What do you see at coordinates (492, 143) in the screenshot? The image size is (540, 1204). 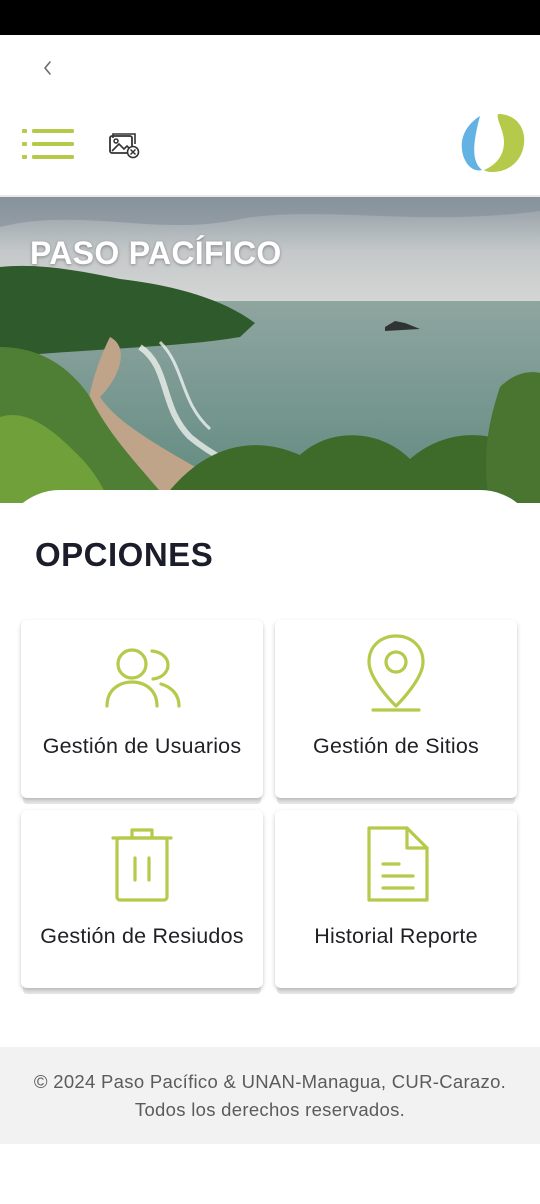 I see `paso-pacifico-logo` at bounding box center [492, 143].